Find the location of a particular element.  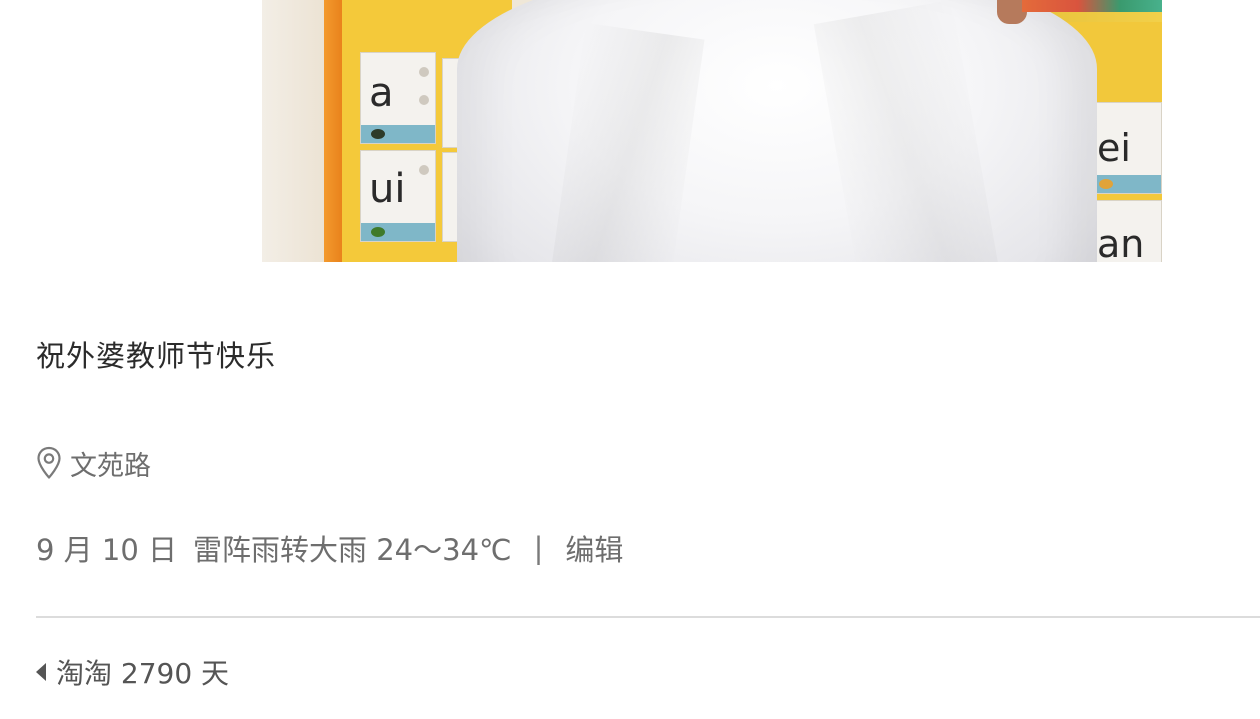

location-pin-icon is located at coordinates (49, 463).